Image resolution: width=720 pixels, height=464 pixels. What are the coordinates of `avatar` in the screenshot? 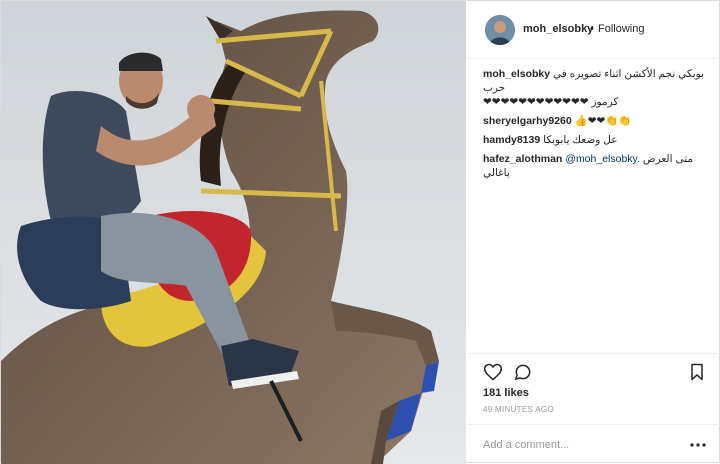 It's located at (500, 30).